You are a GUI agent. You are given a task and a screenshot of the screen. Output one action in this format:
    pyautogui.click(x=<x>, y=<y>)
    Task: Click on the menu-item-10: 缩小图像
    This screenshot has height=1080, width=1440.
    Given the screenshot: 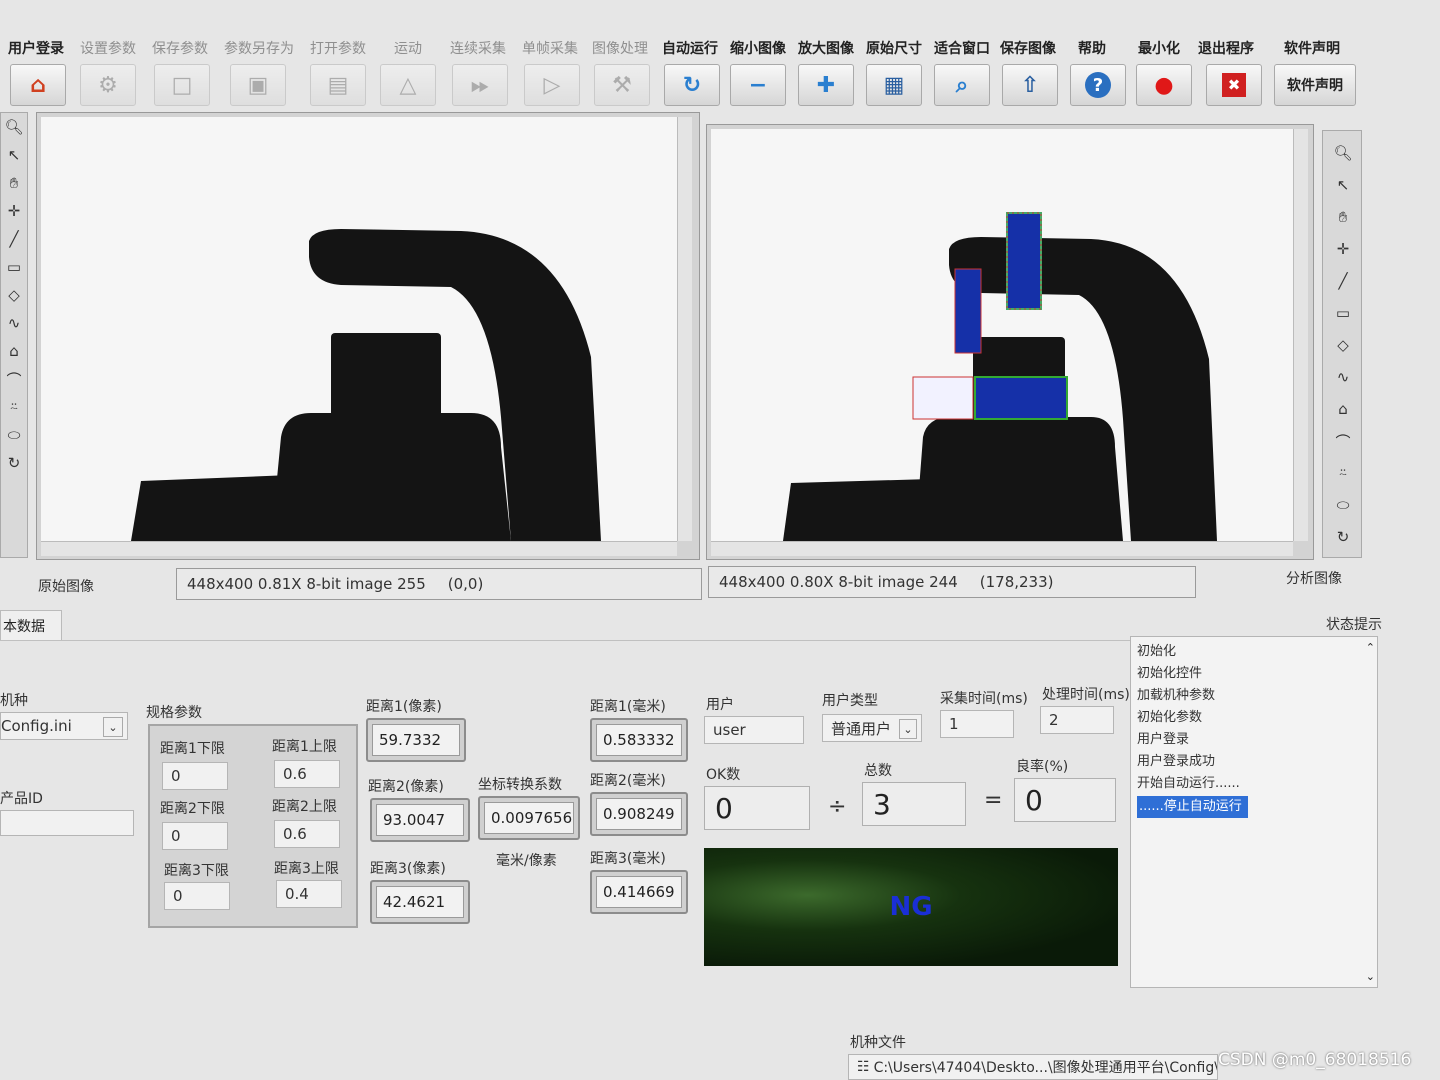 What is the action you would take?
    pyautogui.click(x=758, y=48)
    